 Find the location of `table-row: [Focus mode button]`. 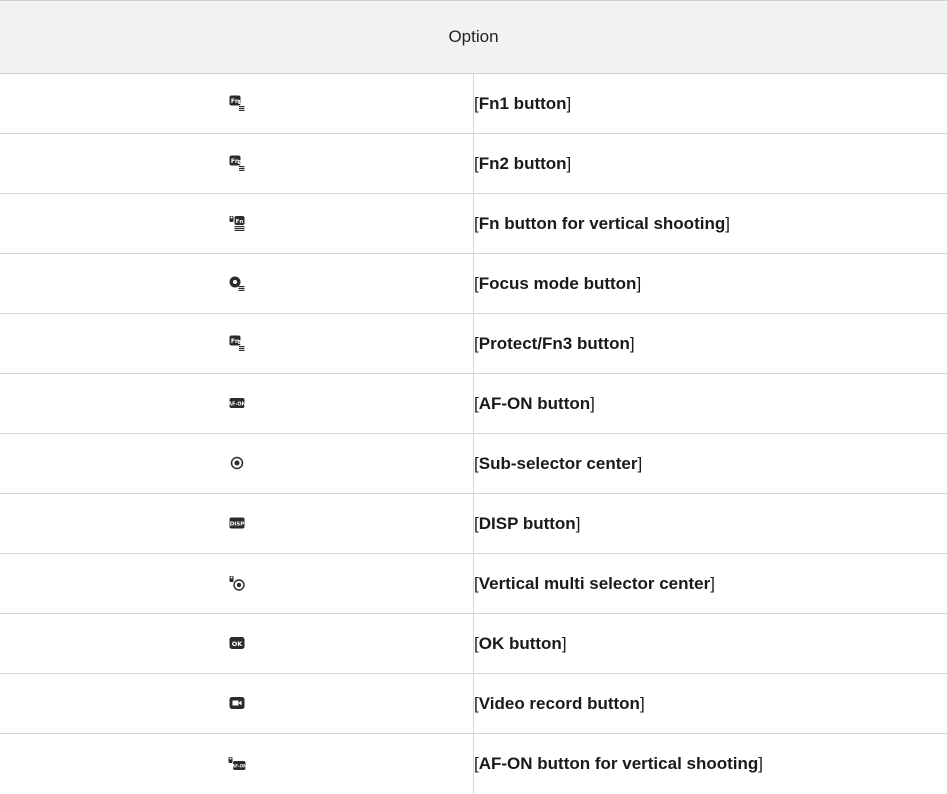

table-row: [Focus mode button] is located at coordinates (473, 284).